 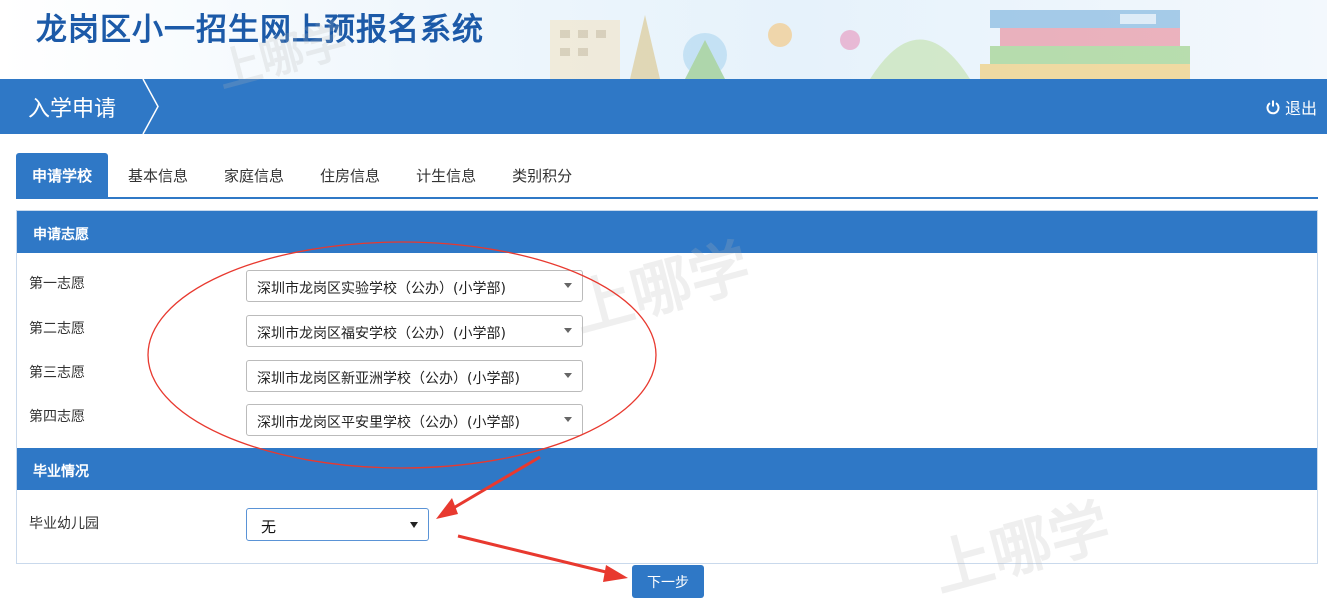 What do you see at coordinates (337, 524) in the screenshot?
I see `kindergarten-select: 无` at bounding box center [337, 524].